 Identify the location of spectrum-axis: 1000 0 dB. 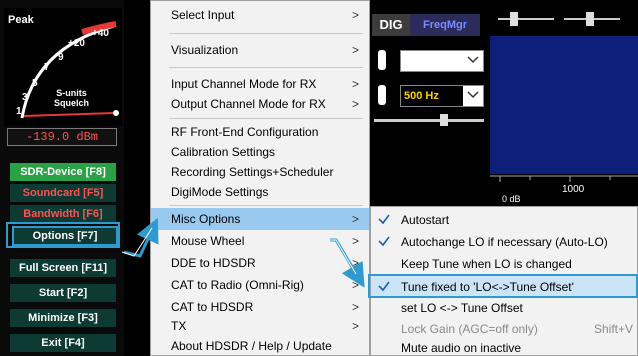
(564, 189).